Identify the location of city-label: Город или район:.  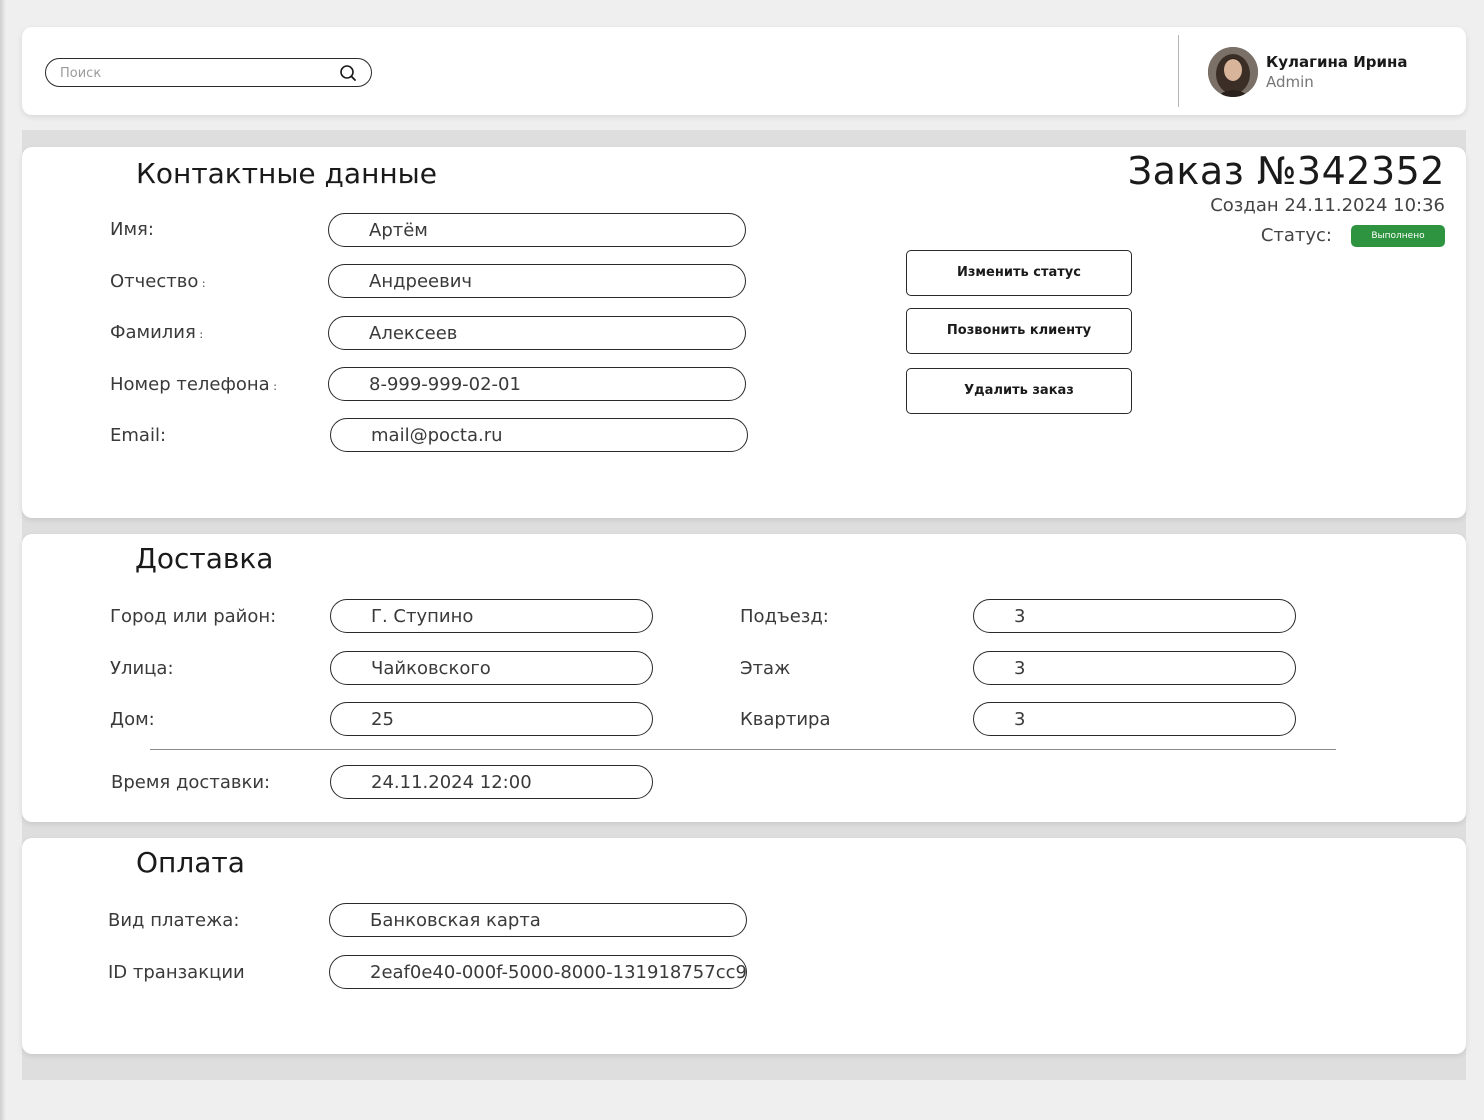
(193, 616).